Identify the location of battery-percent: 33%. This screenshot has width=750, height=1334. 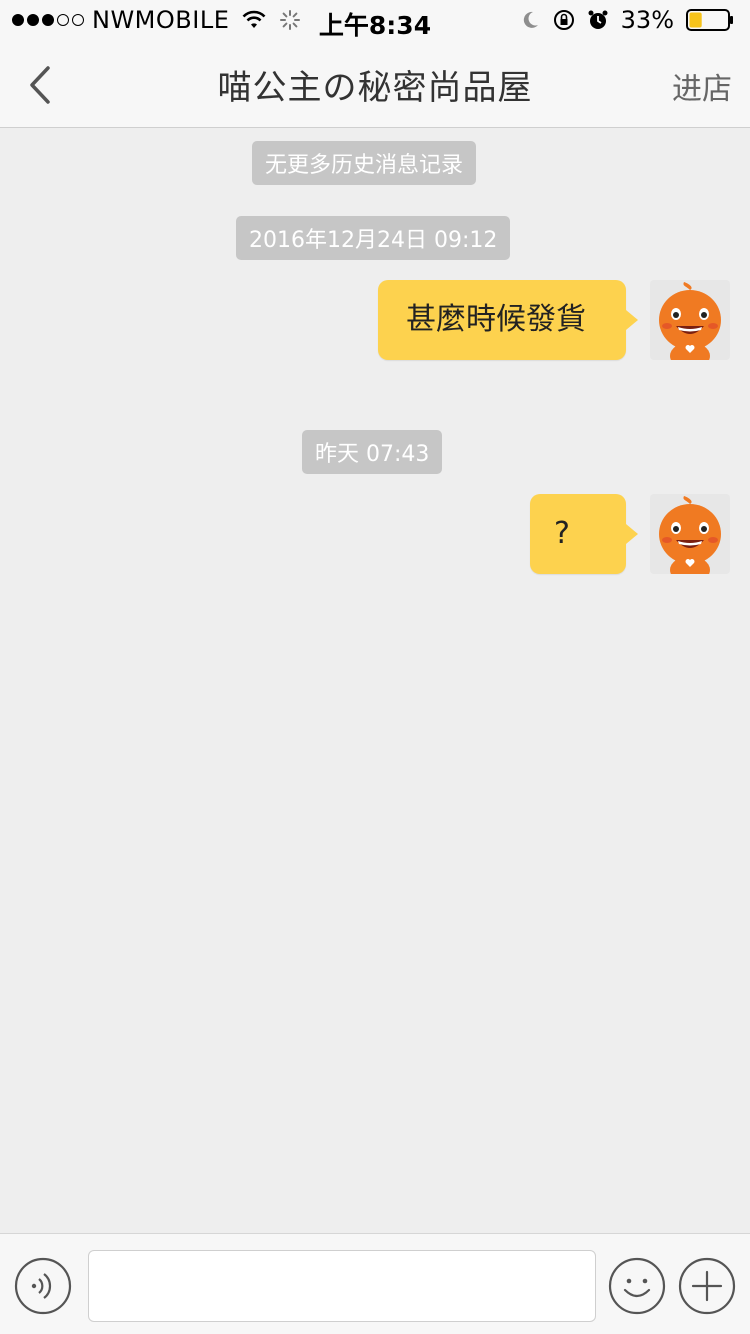
(647, 20).